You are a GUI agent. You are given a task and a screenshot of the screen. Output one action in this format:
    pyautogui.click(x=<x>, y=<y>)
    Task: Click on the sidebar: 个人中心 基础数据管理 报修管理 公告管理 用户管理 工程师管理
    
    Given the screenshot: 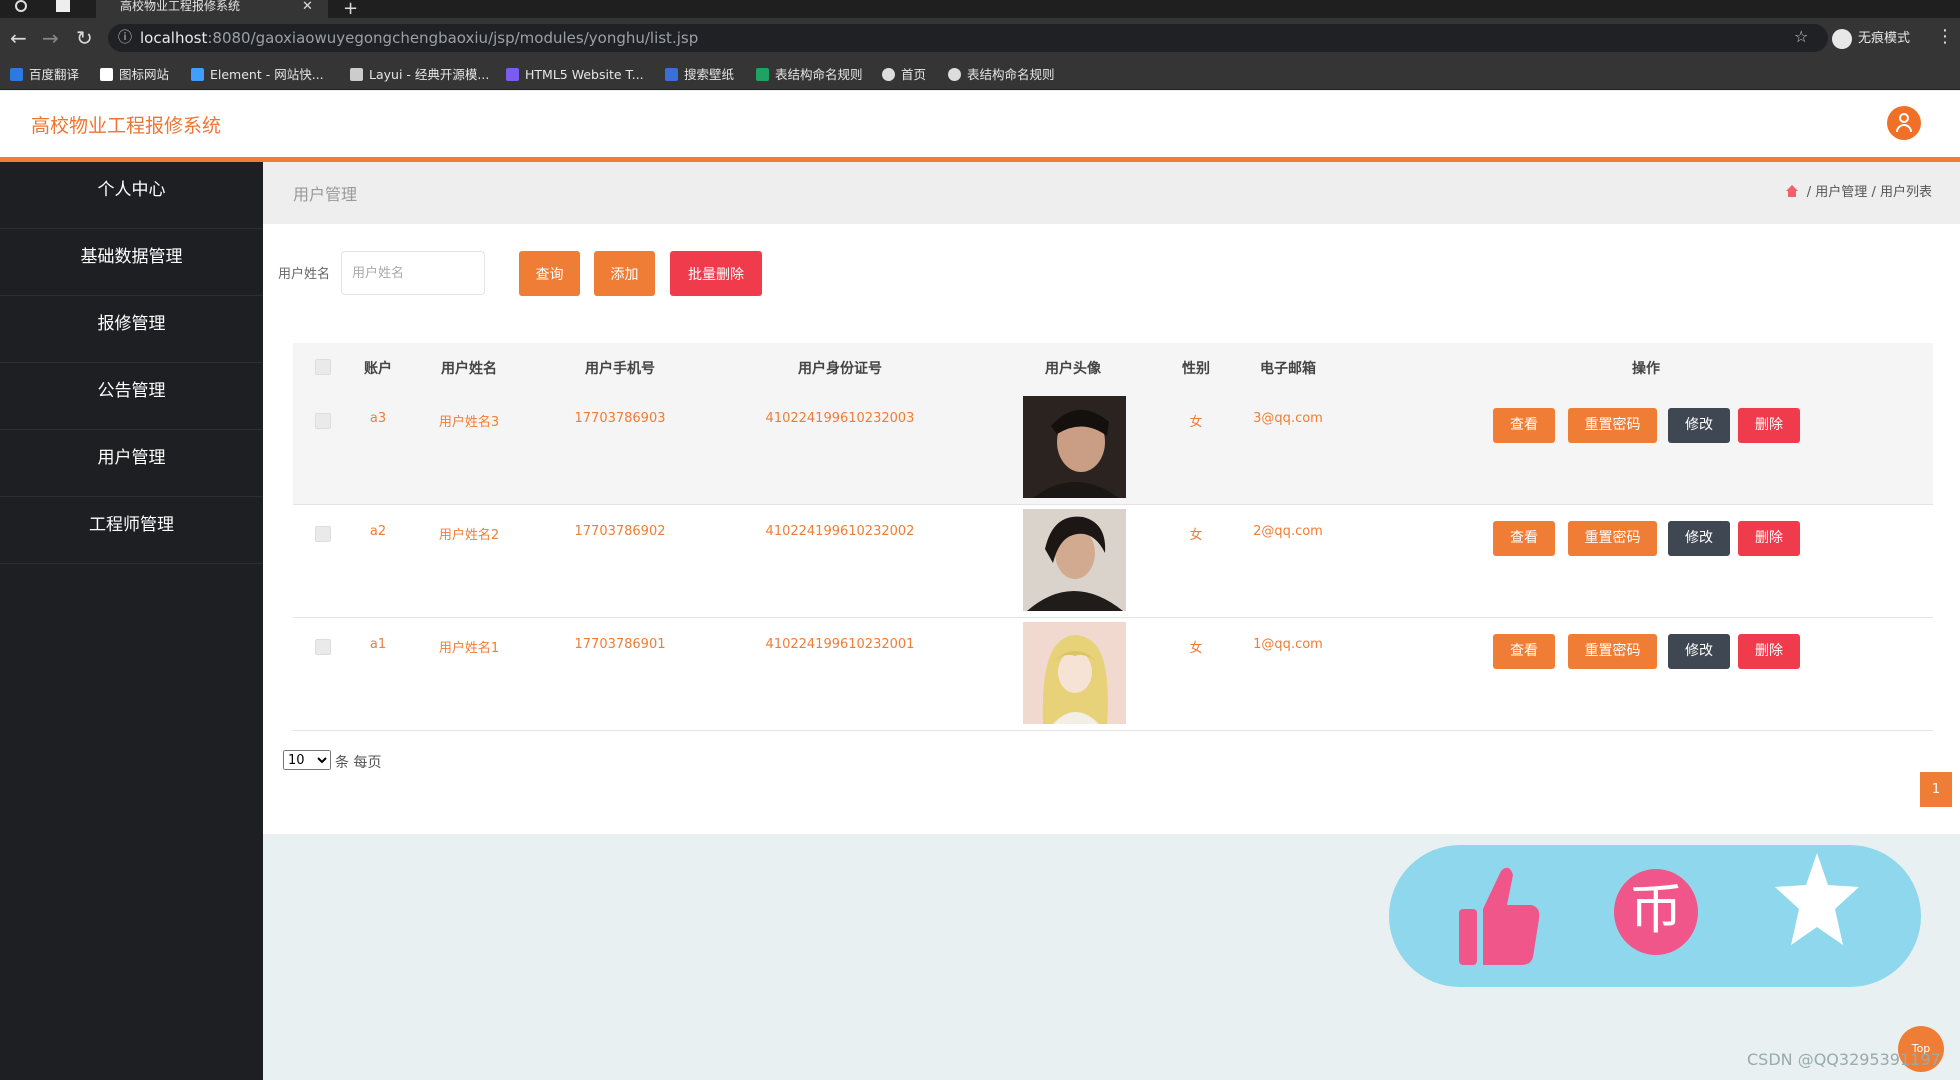 What is the action you would take?
    pyautogui.click(x=131, y=621)
    